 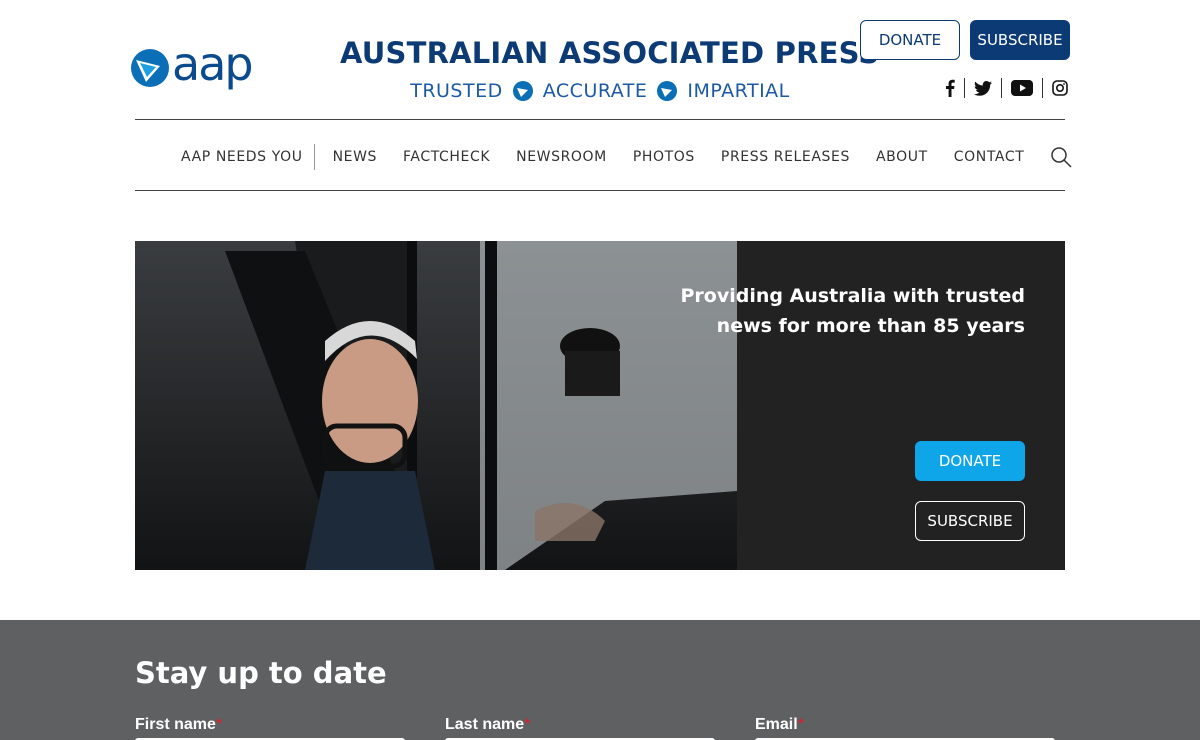 What do you see at coordinates (261, 673) in the screenshot?
I see `newsletter-title: Stay up to date` at bounding box center [261, 673].